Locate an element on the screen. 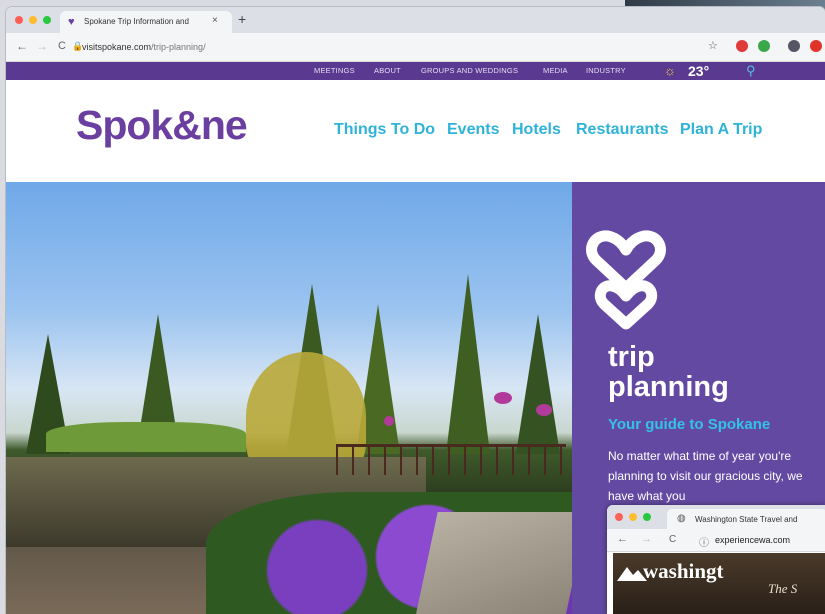  popup-tab-title: Washington State Travel and is located at coordinates (746, 519).